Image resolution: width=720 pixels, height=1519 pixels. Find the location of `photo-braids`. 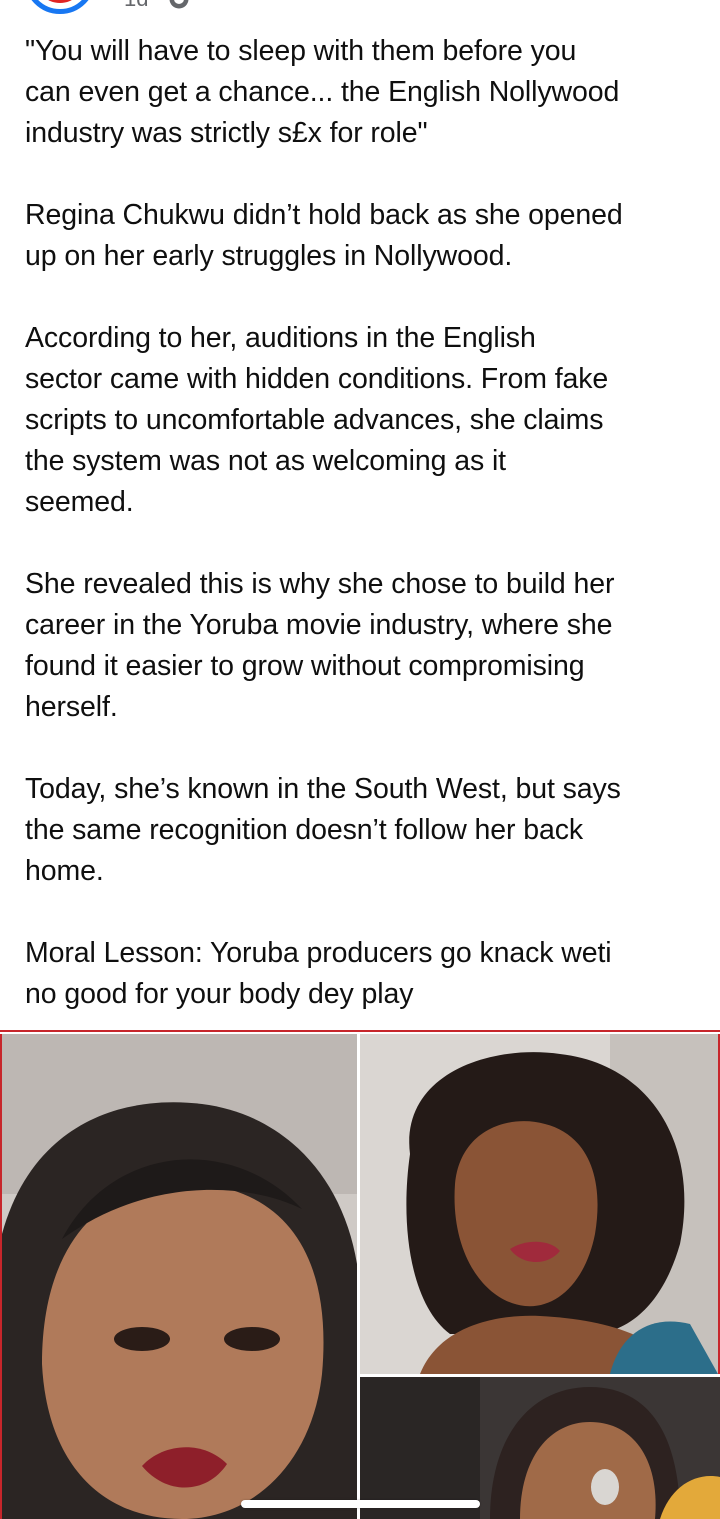

photo-braids is located at coordinates (540, 1448).